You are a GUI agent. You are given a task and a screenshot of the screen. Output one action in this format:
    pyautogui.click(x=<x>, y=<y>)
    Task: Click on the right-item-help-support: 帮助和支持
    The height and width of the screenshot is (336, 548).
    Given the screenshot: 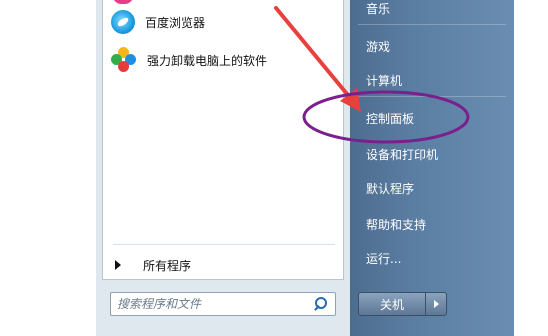 What is the action you would take?
    pyautogui.click(x=396, y=224)
    